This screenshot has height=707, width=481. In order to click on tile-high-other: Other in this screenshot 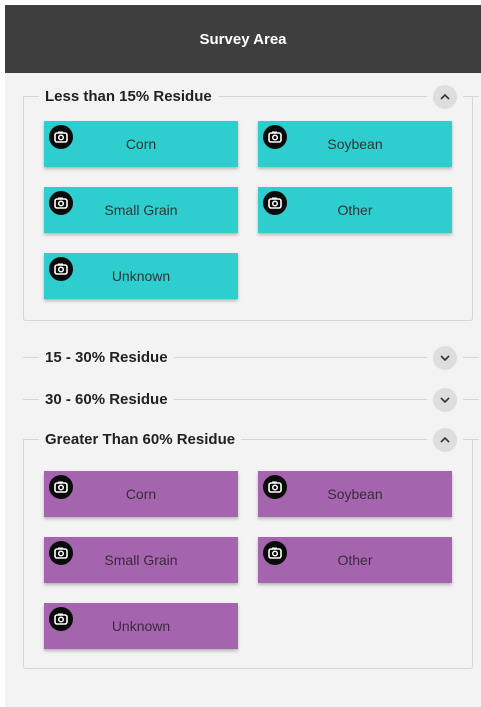, I will do `click(355, 560)`.